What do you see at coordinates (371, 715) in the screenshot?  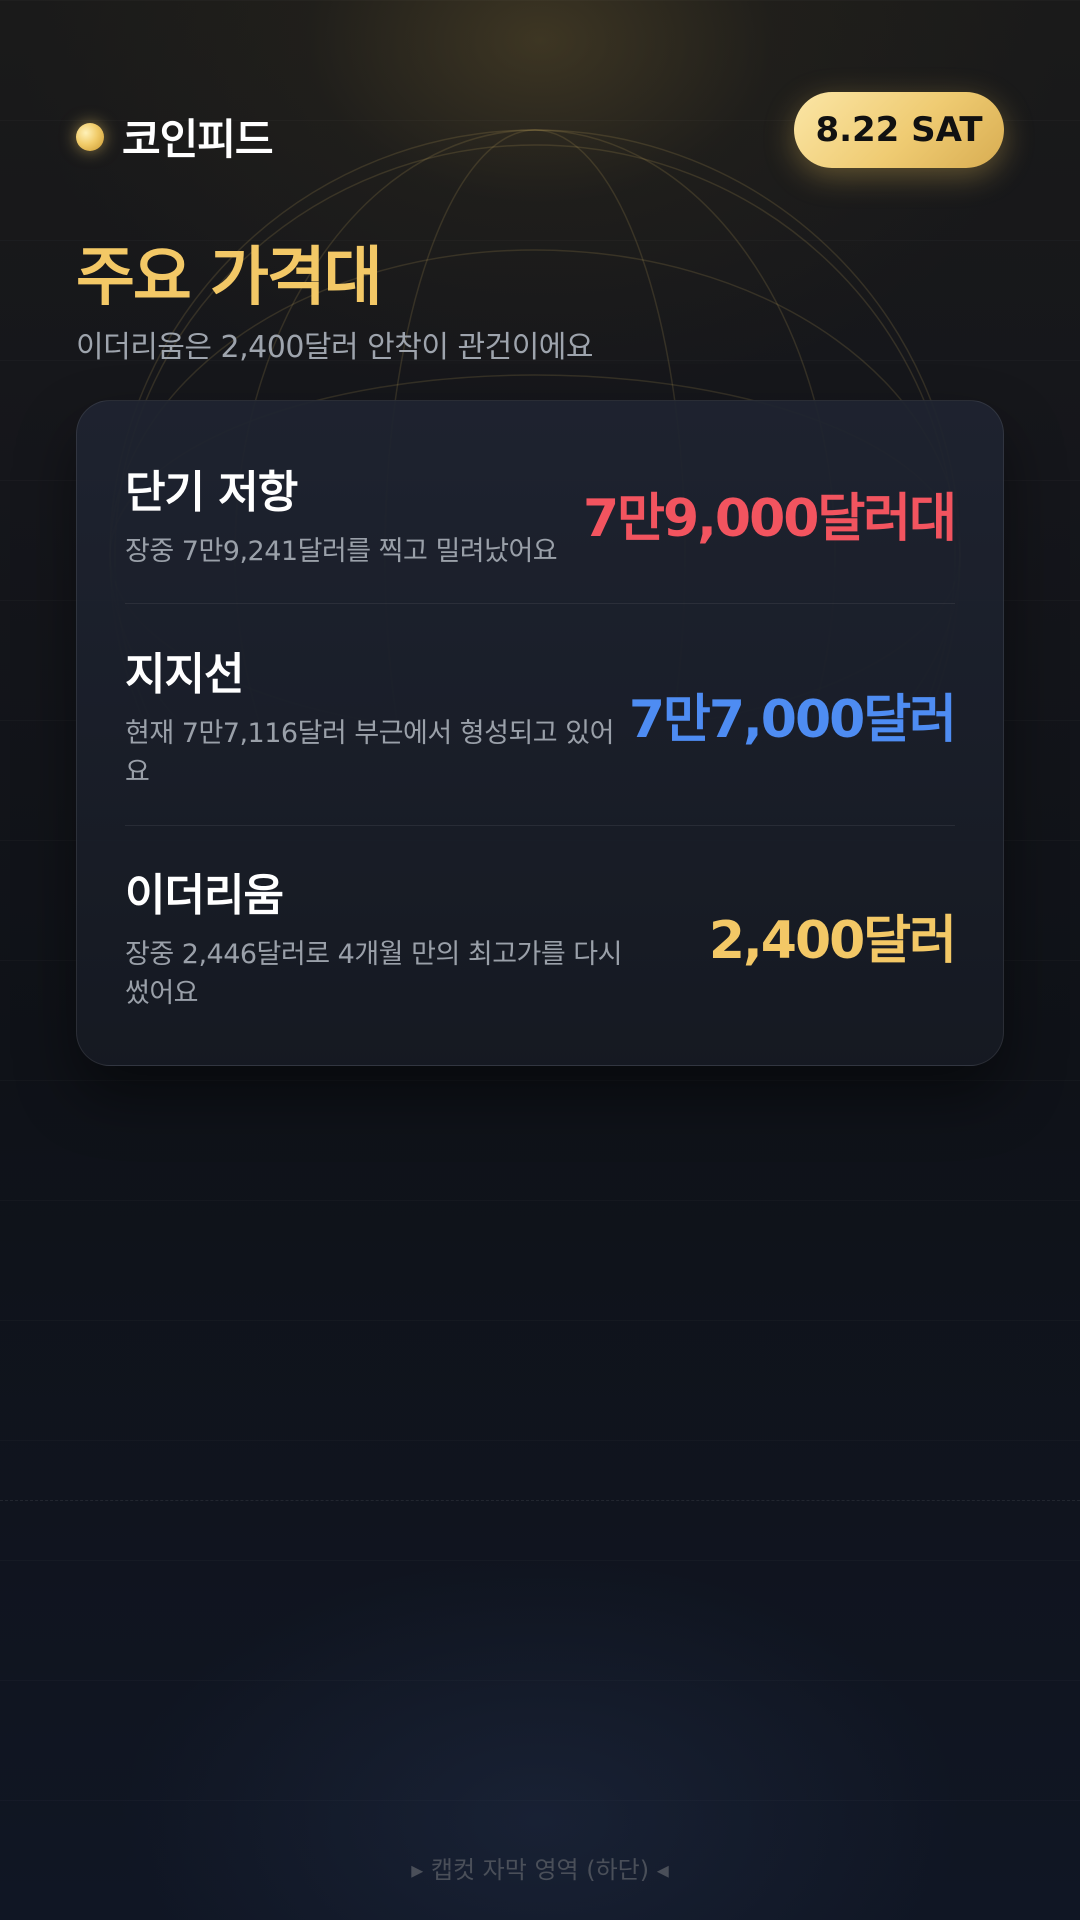 I see `price-level-text: 지지선 현재 7만7,116달러 부근에서 형성되고 있어요` at bounding box center [371, 715].